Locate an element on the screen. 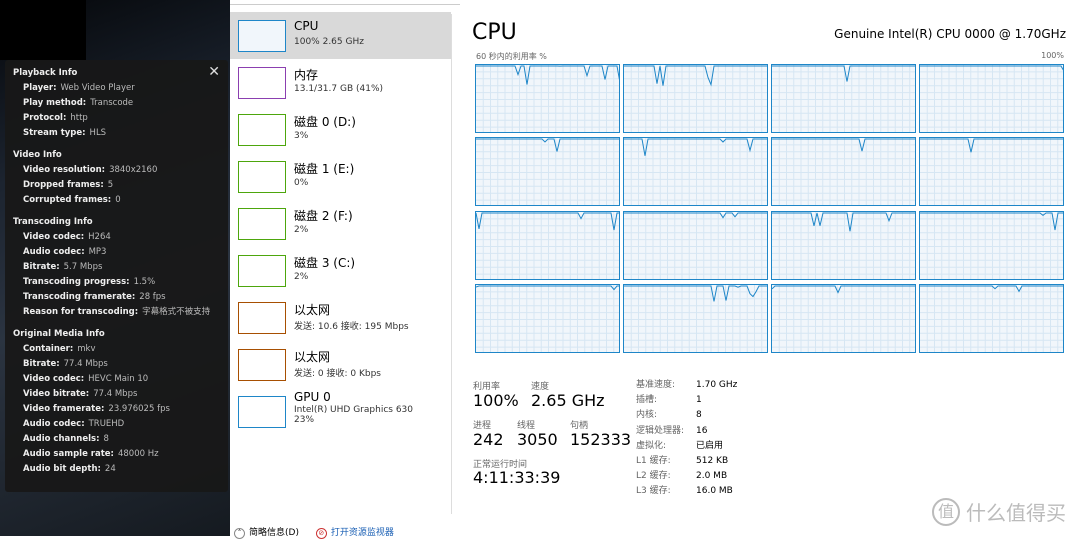 Image resolution: width=1080 pixels, height=539 pixels. info-value: 3840x2160 is located at coordinates (133, 170).